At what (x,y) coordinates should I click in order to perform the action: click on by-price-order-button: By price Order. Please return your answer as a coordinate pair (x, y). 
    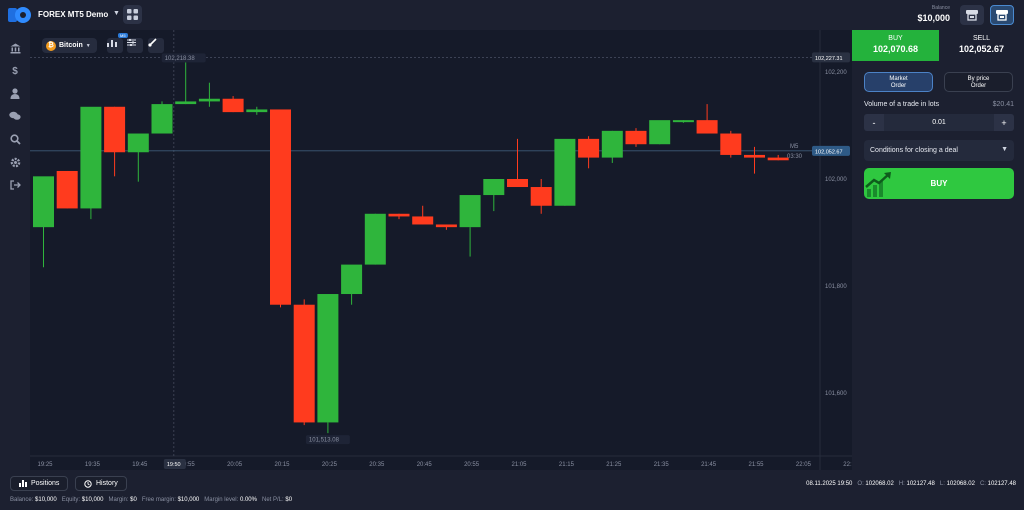
    Looking at the image, I should click on (978, 82).